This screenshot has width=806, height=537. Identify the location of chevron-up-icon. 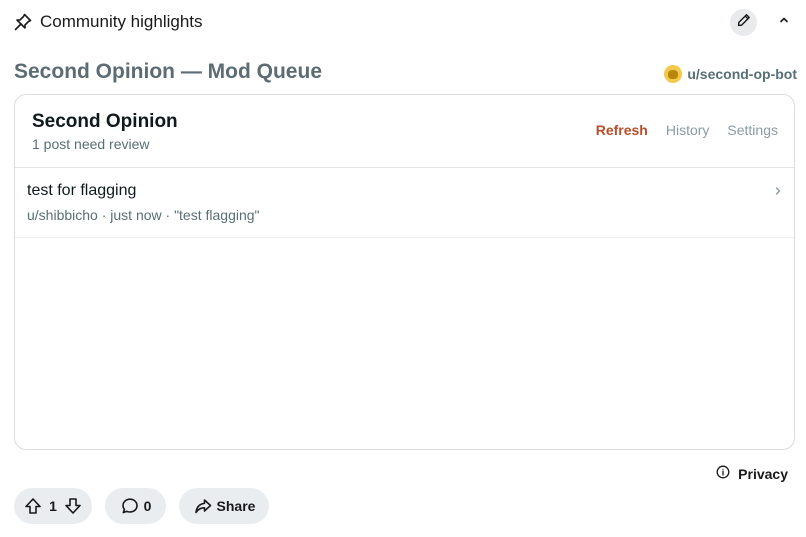
(784, 22).